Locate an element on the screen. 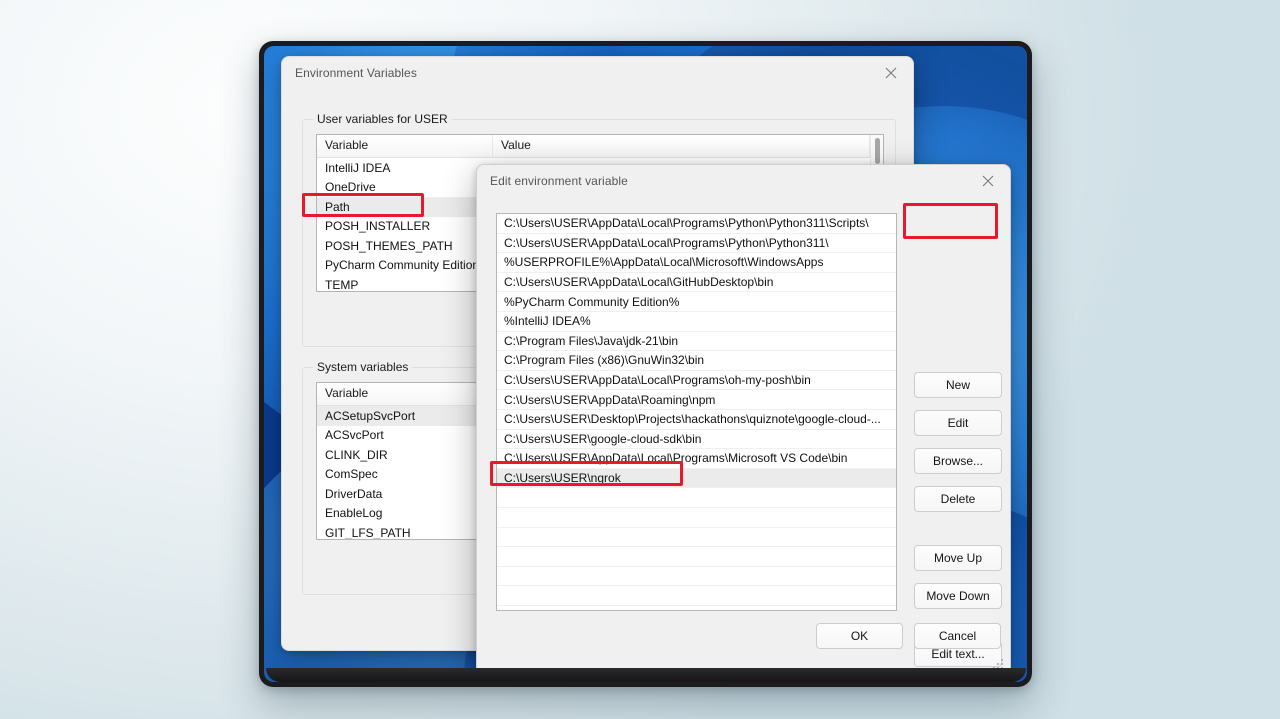 Image resolution: width=1280 pixels, height=719 pixels. cancel-button: Cancel is located at coordinates (957, 636).